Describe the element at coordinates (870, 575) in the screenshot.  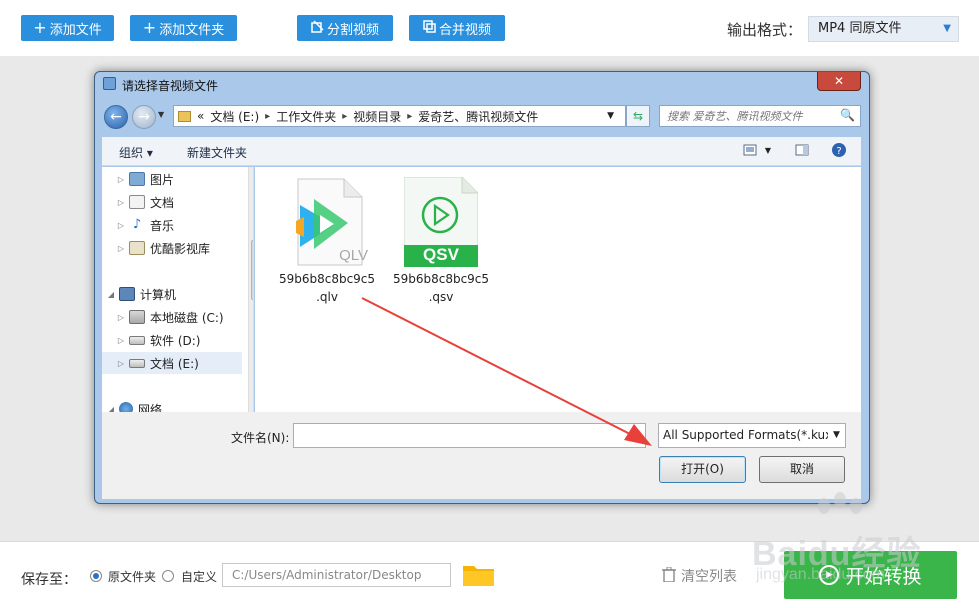
I see `start-convert-button: ▶ 开始转换` at that location.